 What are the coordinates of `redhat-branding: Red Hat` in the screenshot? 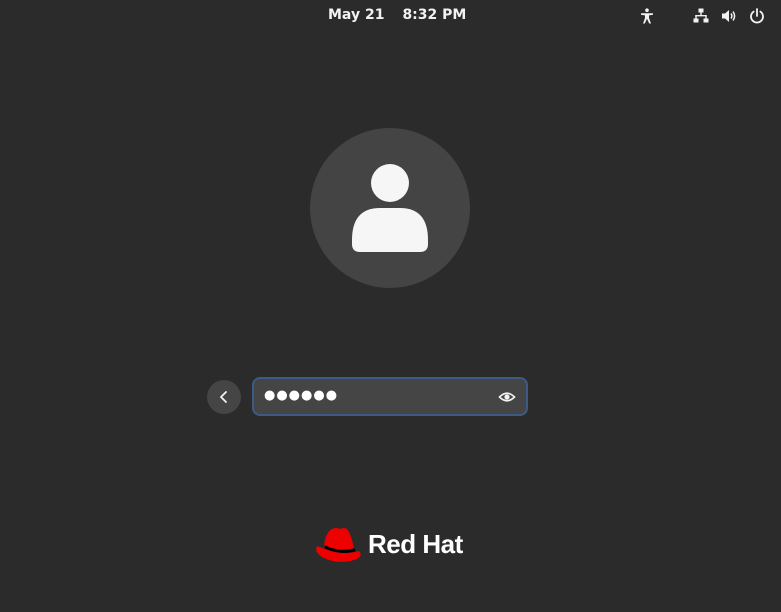 It's located at (388, 544).